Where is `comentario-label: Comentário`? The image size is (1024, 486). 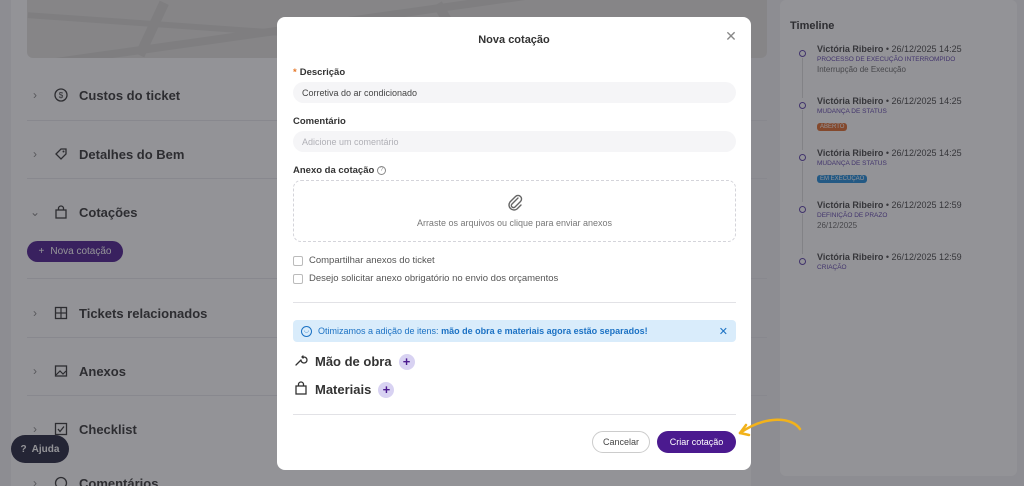
comentario-label: Comentário is located at coordinates (319, 121).